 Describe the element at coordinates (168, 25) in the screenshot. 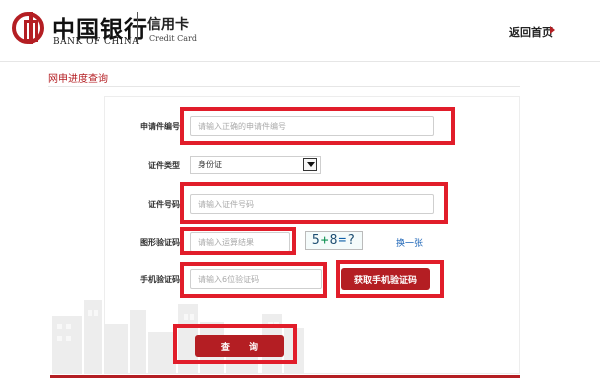

I see `credit-card-title-cn: 信用卡` at that location.